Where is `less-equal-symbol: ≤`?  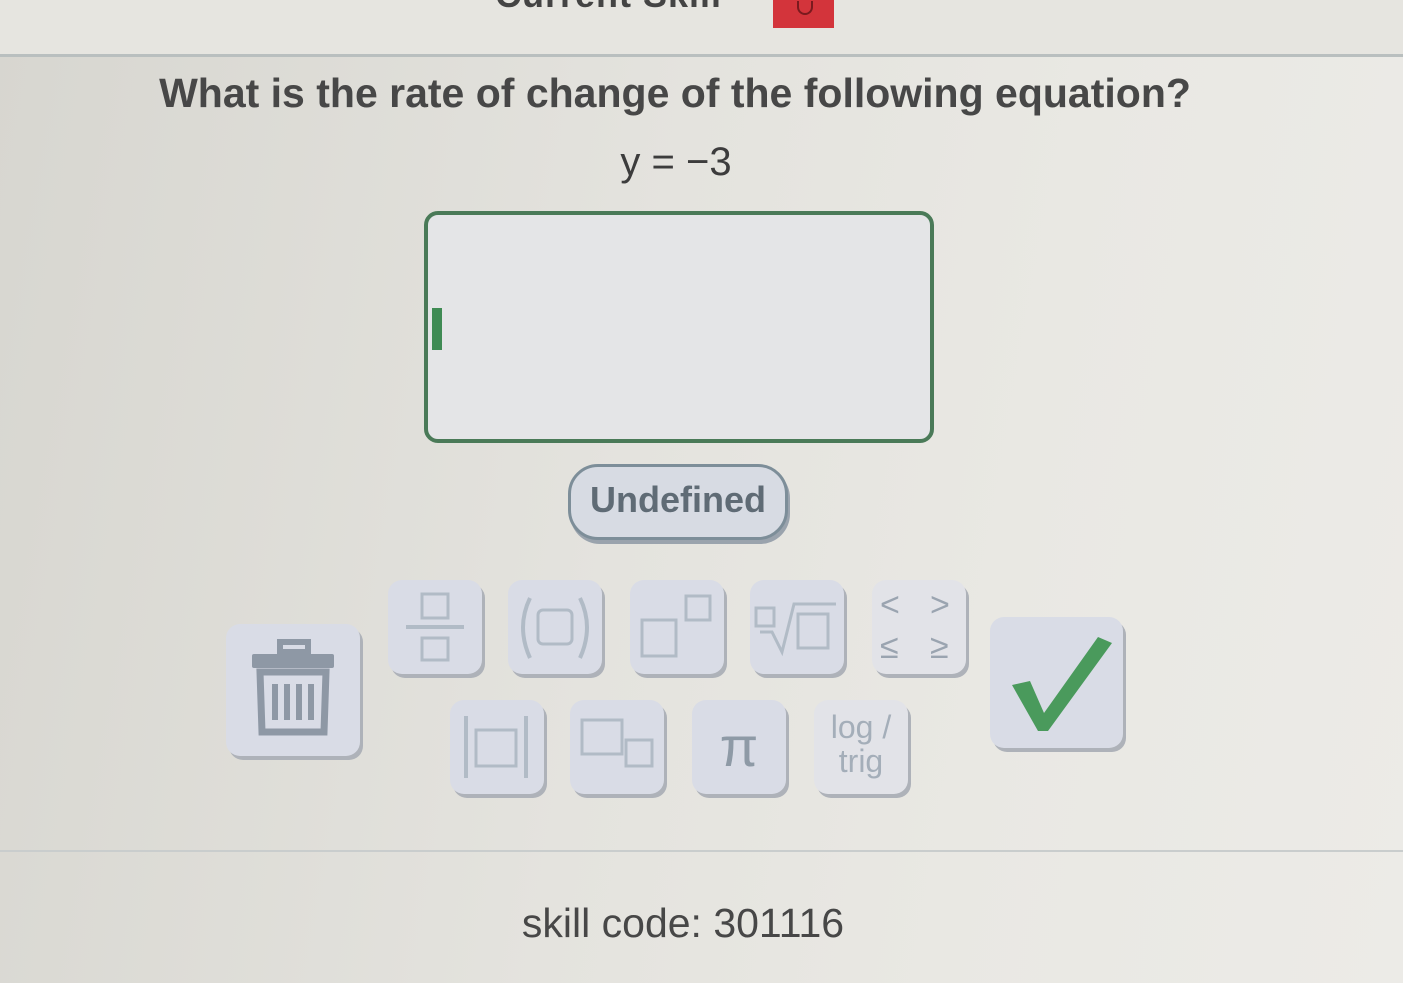
less-equal-symbol: ≤ is located at coordinates (889, 647).